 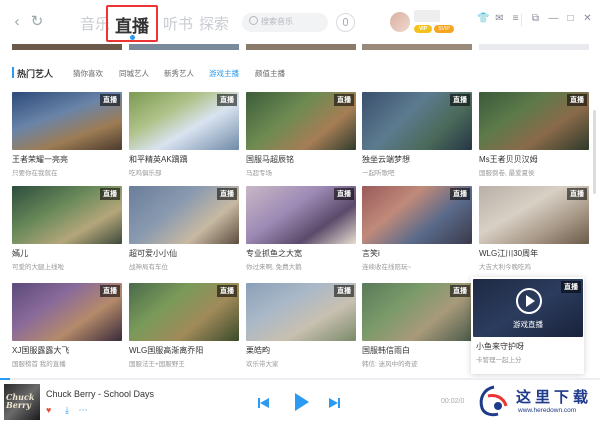 What do you see at coordinates (427, 16) in the screenshot?
I see `user-name` at bounding box center [427, 16].